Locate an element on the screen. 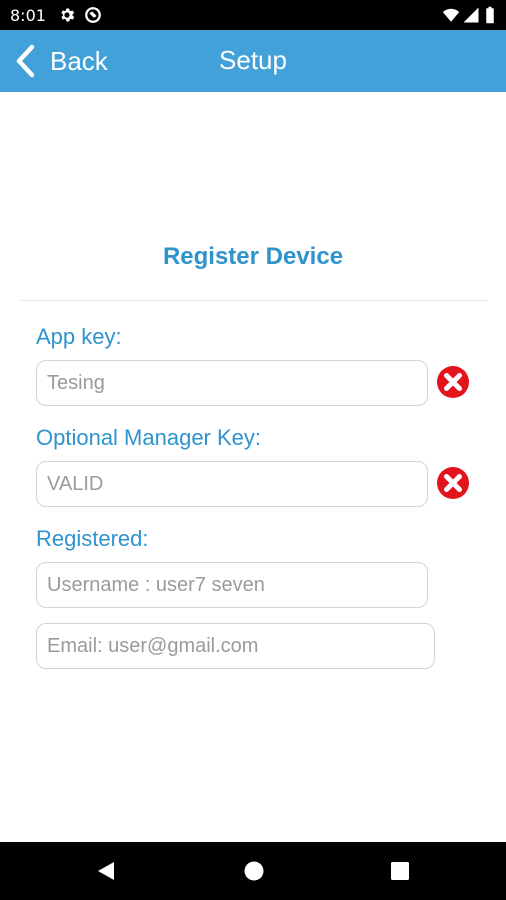 Image resolution: width=506 pixels, height=900 pixels. app-key-input is located at coordinates (232, 383).